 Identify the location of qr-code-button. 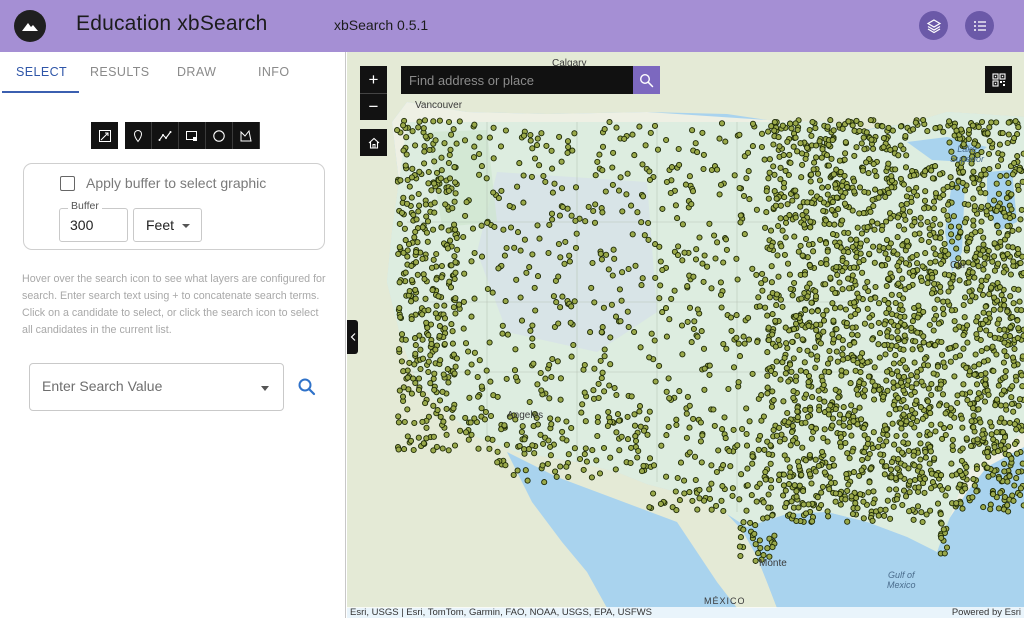
(998, 79).